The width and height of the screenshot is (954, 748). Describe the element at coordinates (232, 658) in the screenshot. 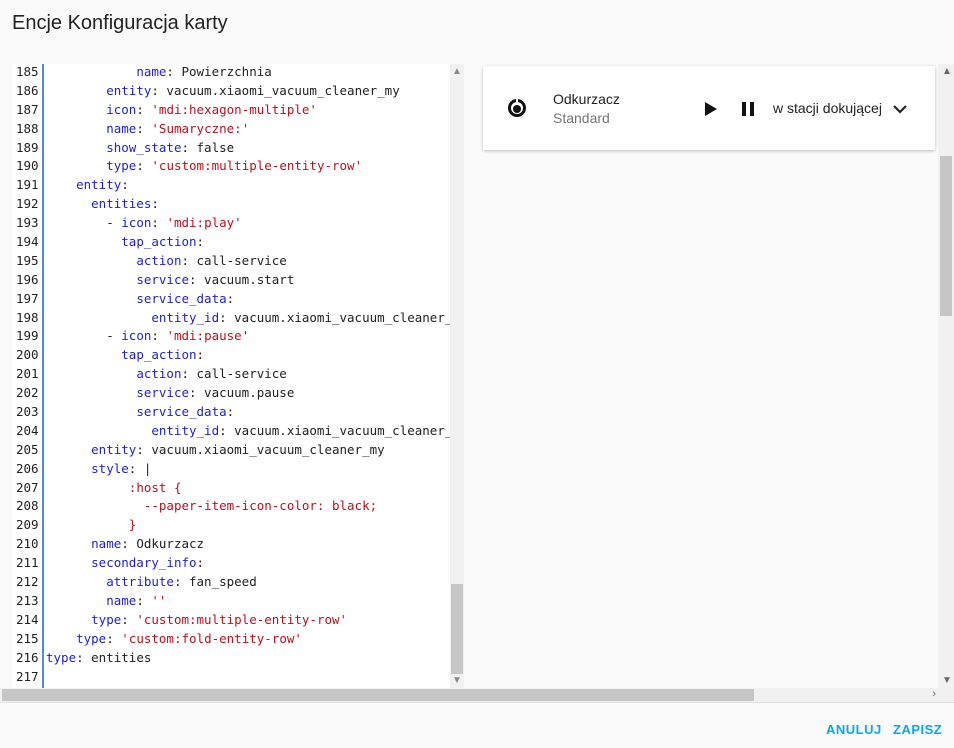

I see `code-line: 216 type: entities` at that location.